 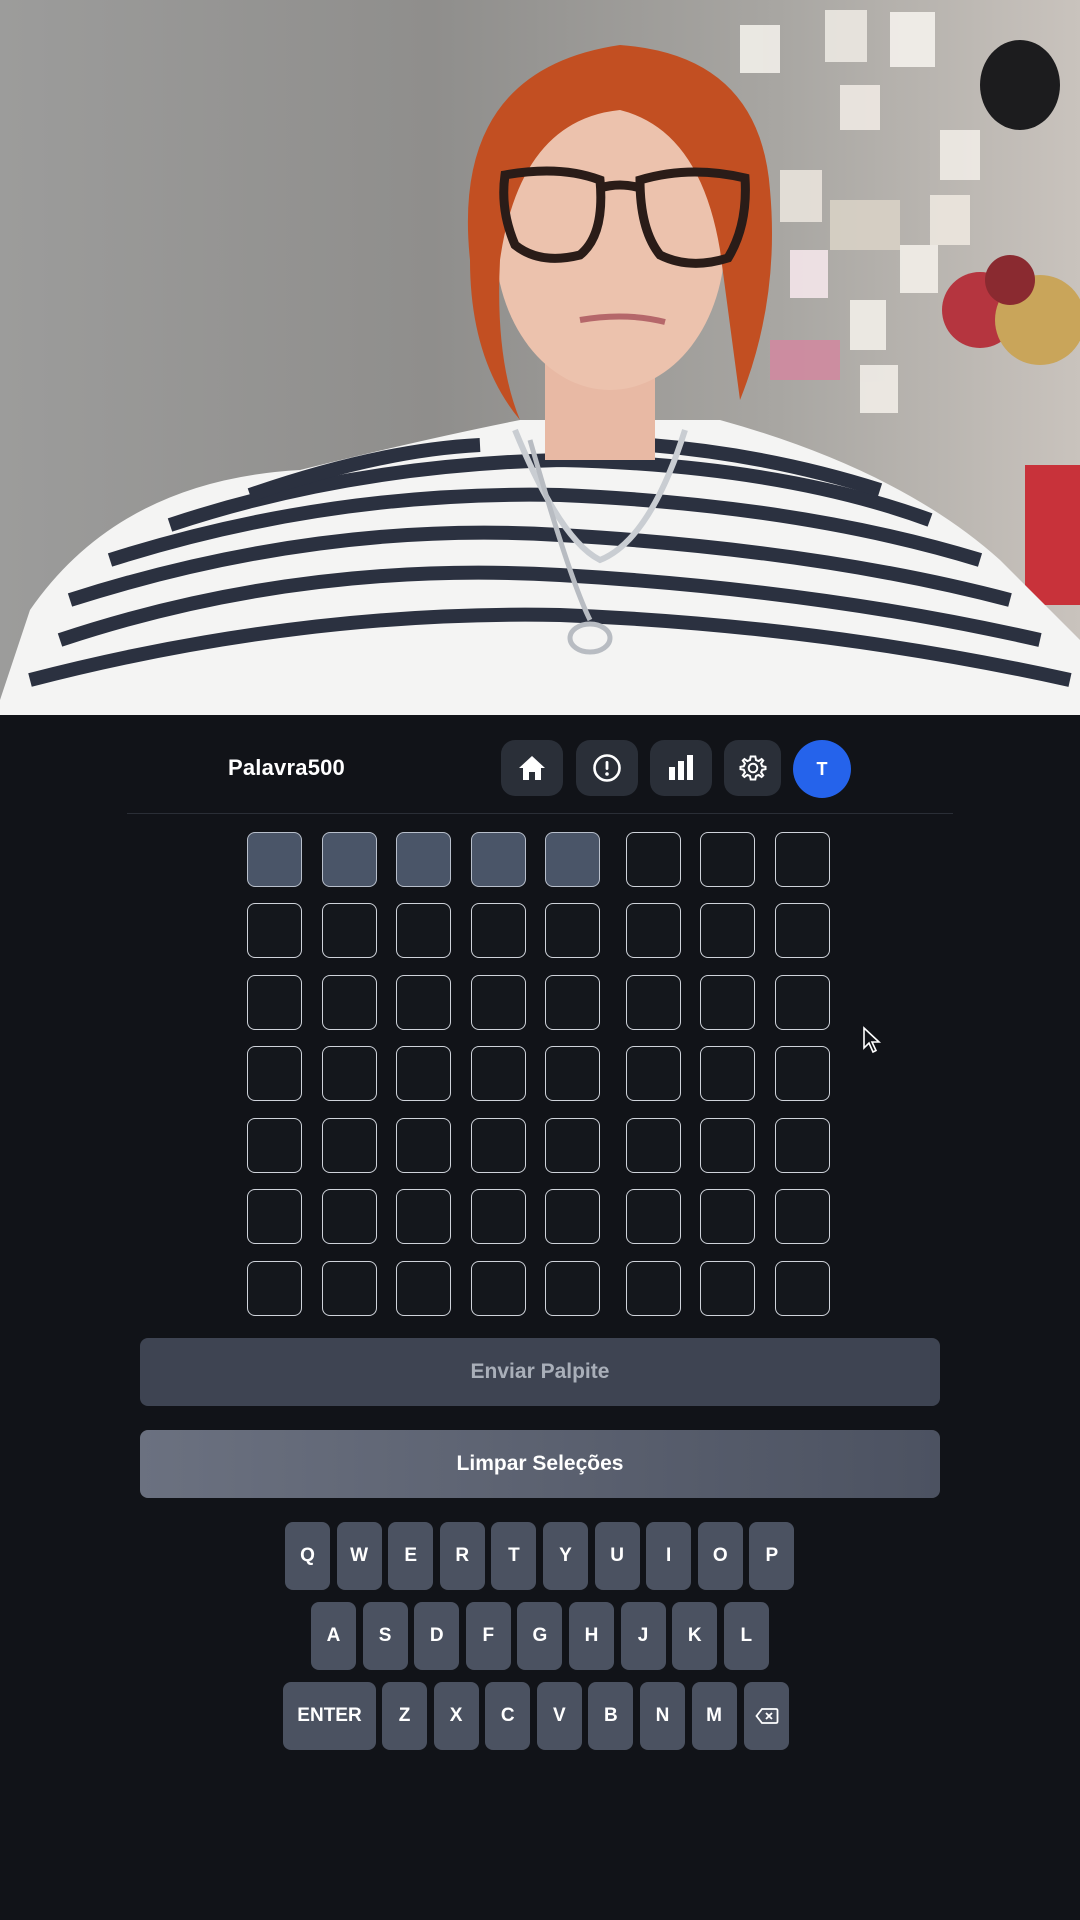 I want to click on key-v: V, so click(x=559, y=1716).